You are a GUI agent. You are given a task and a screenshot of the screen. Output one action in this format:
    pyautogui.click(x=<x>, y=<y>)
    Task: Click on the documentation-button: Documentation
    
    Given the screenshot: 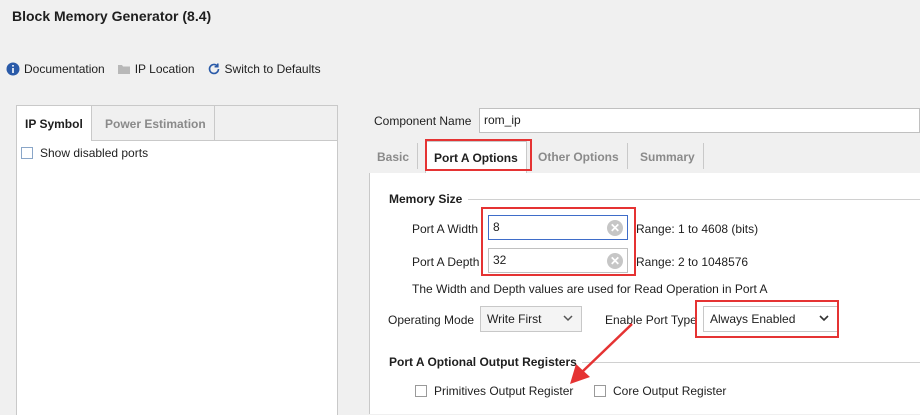 What is the action you would take?
    pyautogui.click(x=55, y=69)
    